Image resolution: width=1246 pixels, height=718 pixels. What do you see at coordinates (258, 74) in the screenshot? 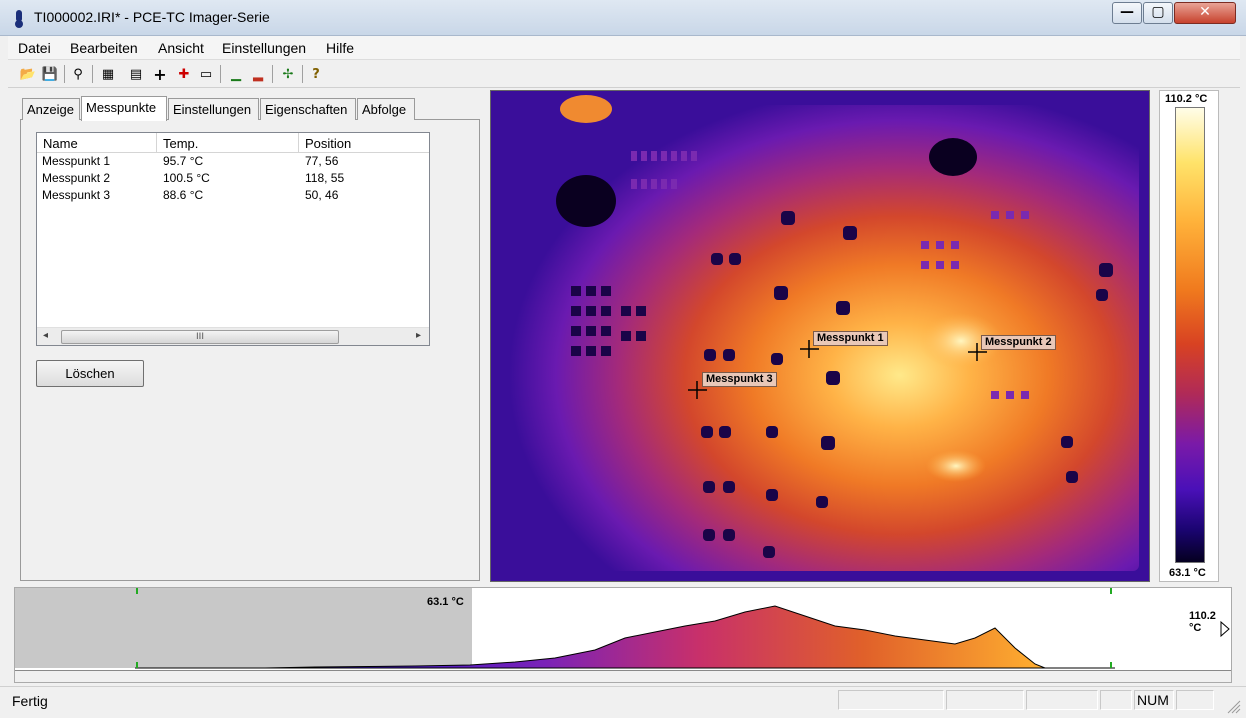
I see `bar-chart-icon: ▂` at bounding box center [258, 74].